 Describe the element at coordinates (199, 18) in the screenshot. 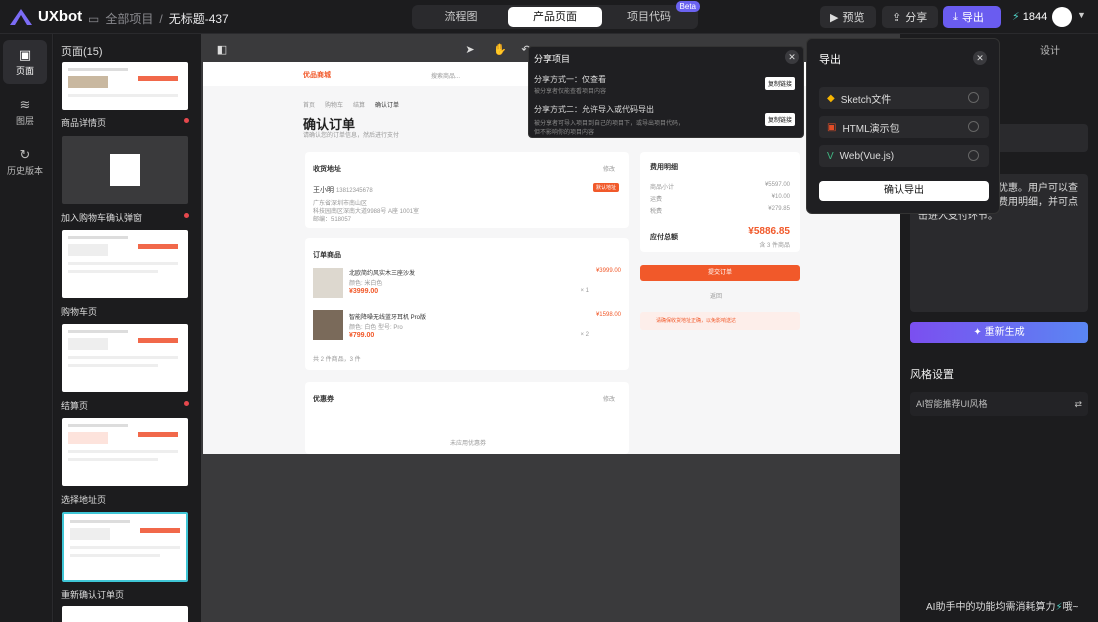

I see `breadcrumb-current: 无标题-437` at that location.